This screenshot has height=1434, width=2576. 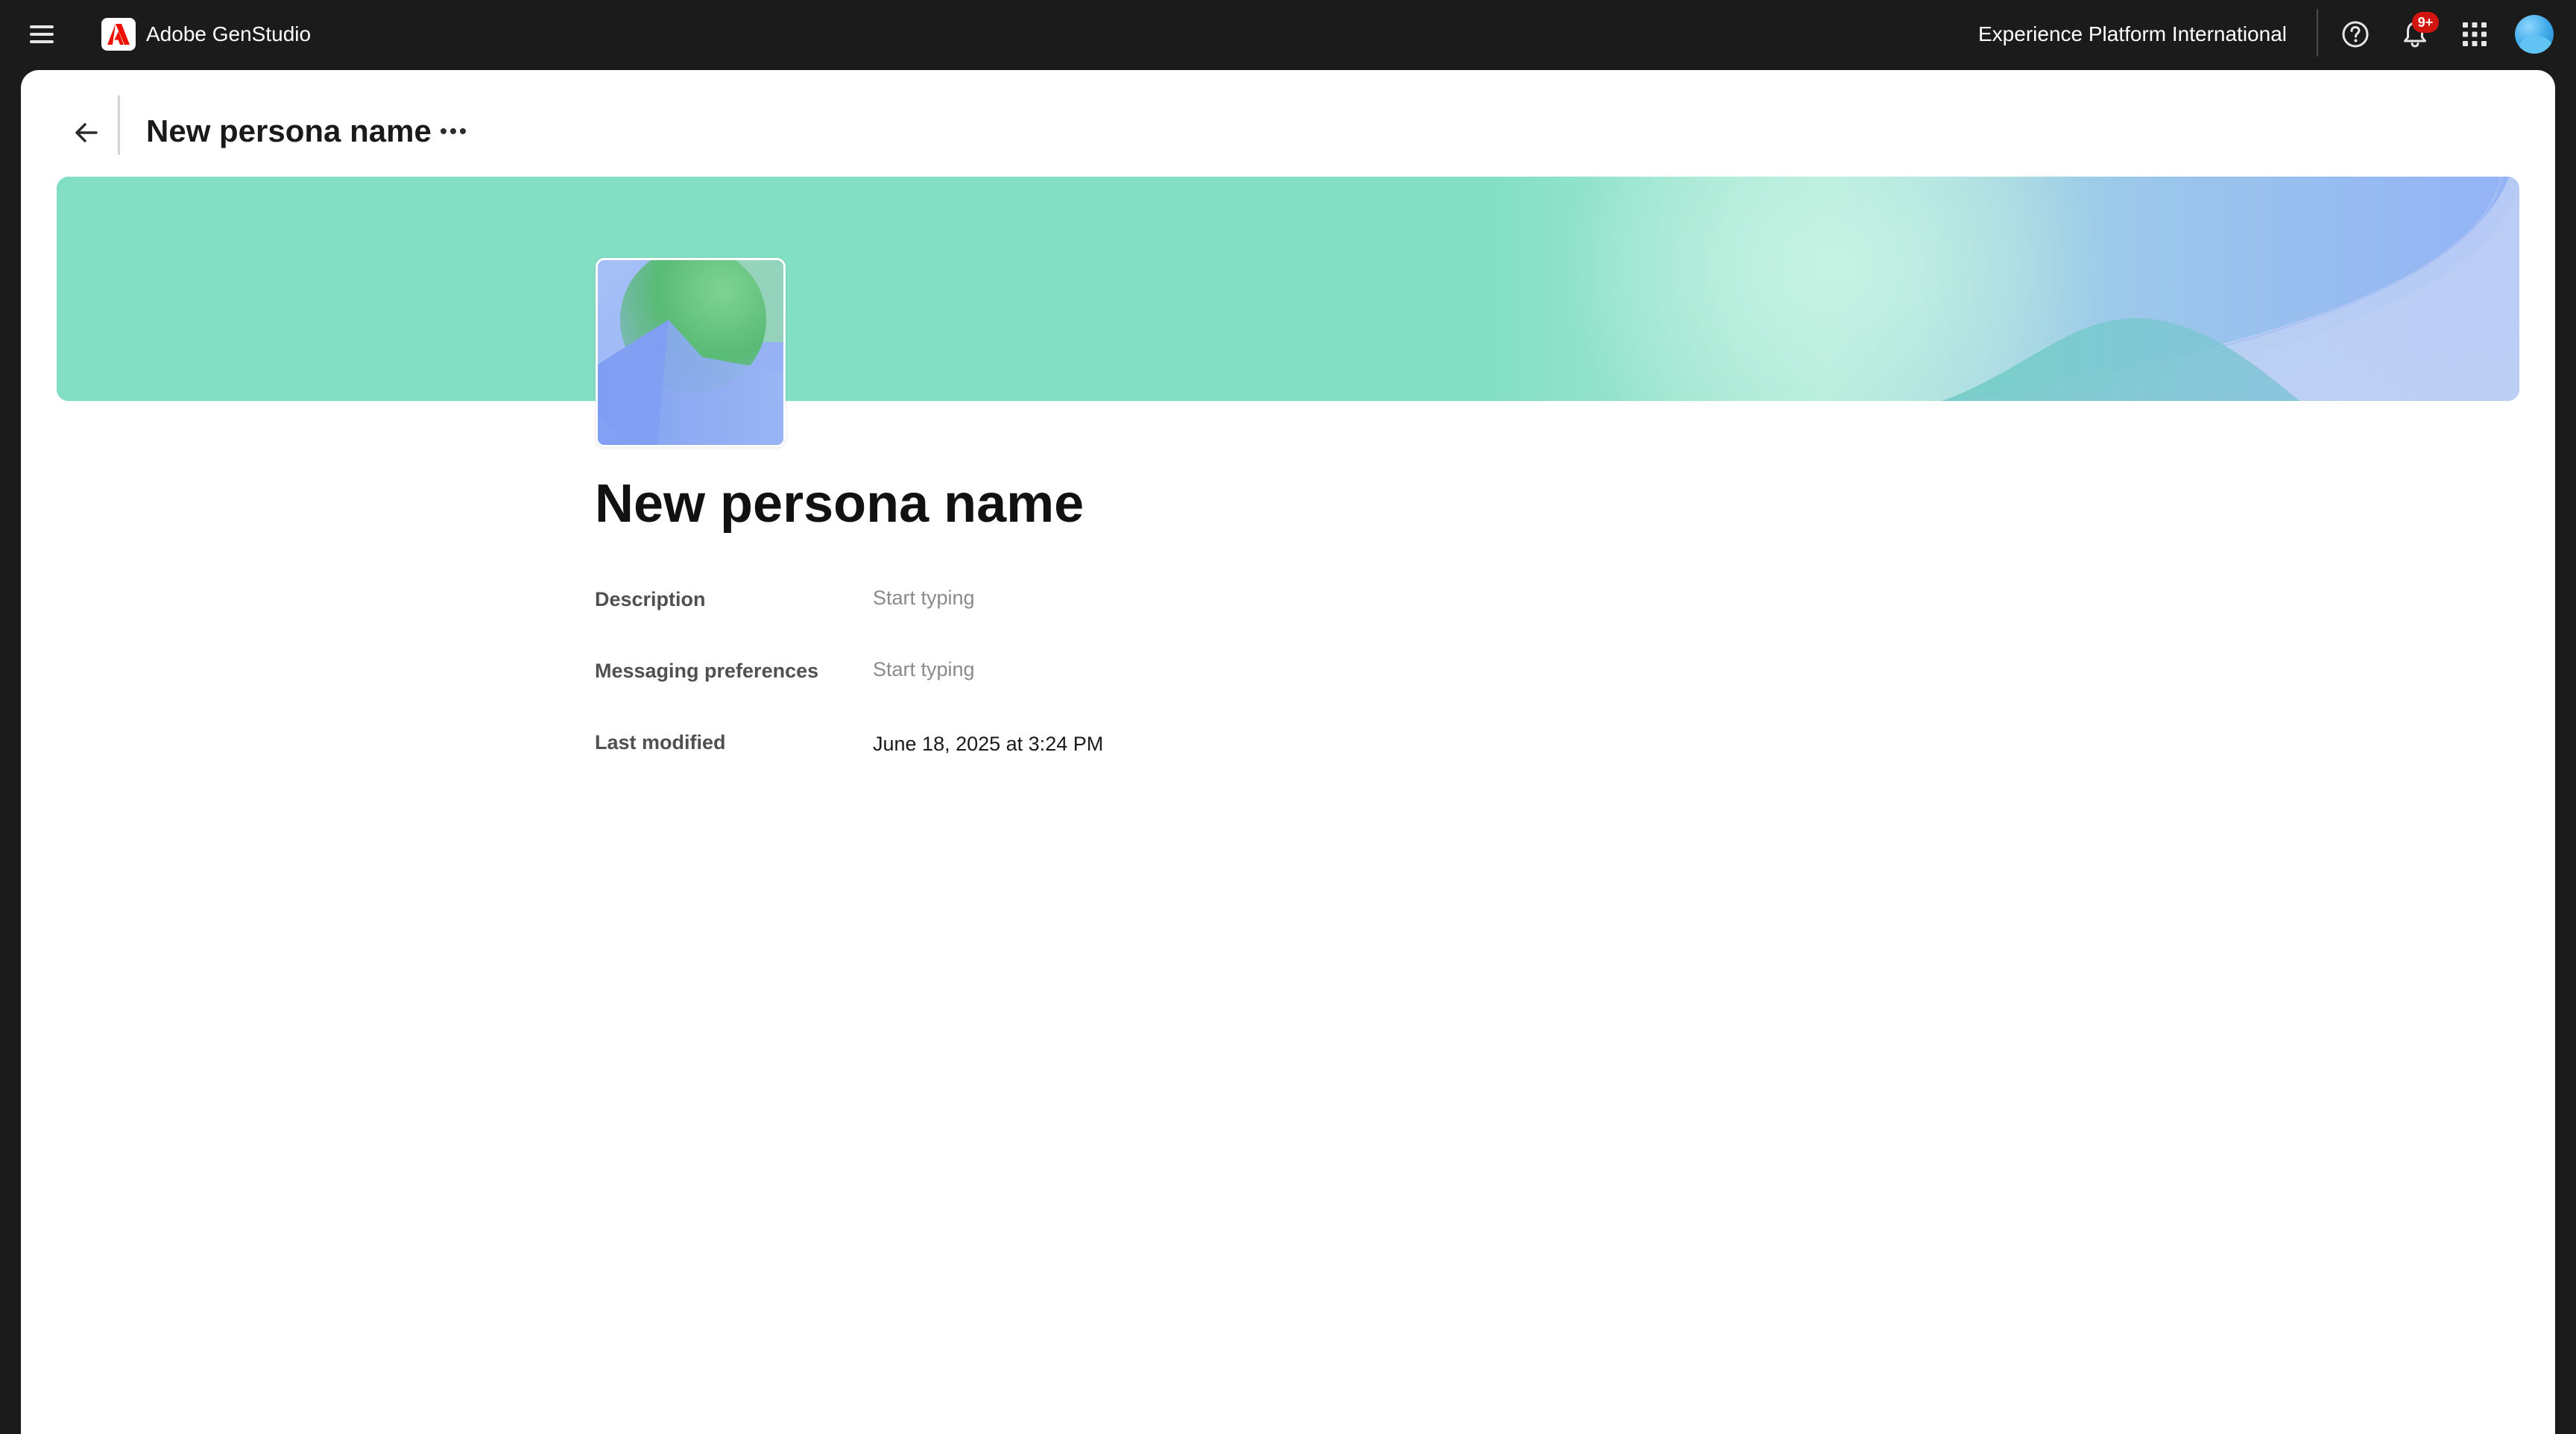 I want to click on page-title: New persona name, so click(x=289, y=131).